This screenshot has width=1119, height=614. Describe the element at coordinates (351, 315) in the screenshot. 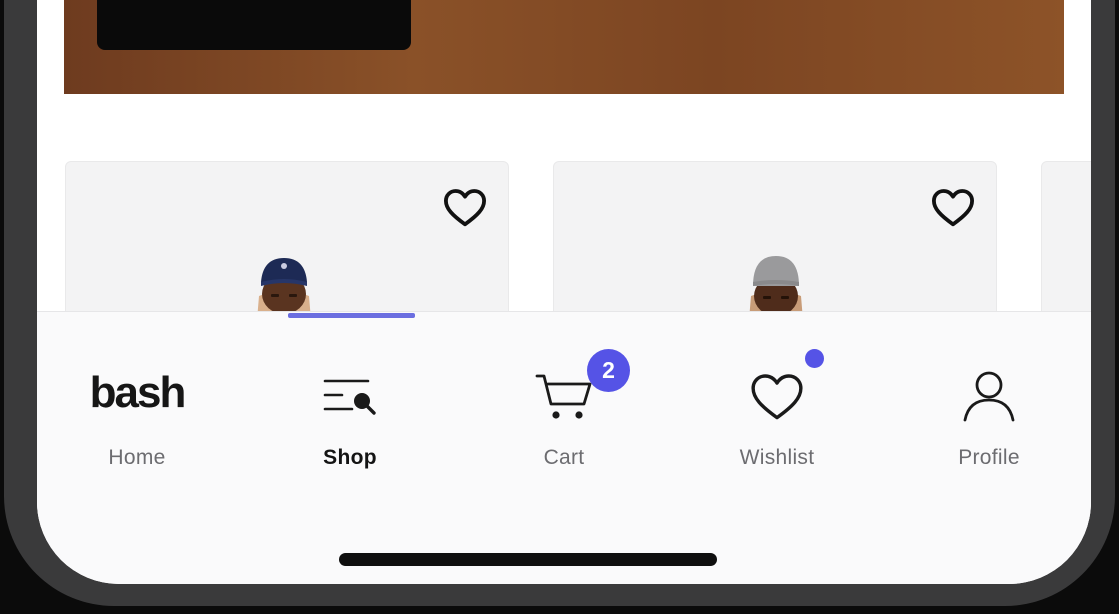

I see `active-tab-indicator` at that location.